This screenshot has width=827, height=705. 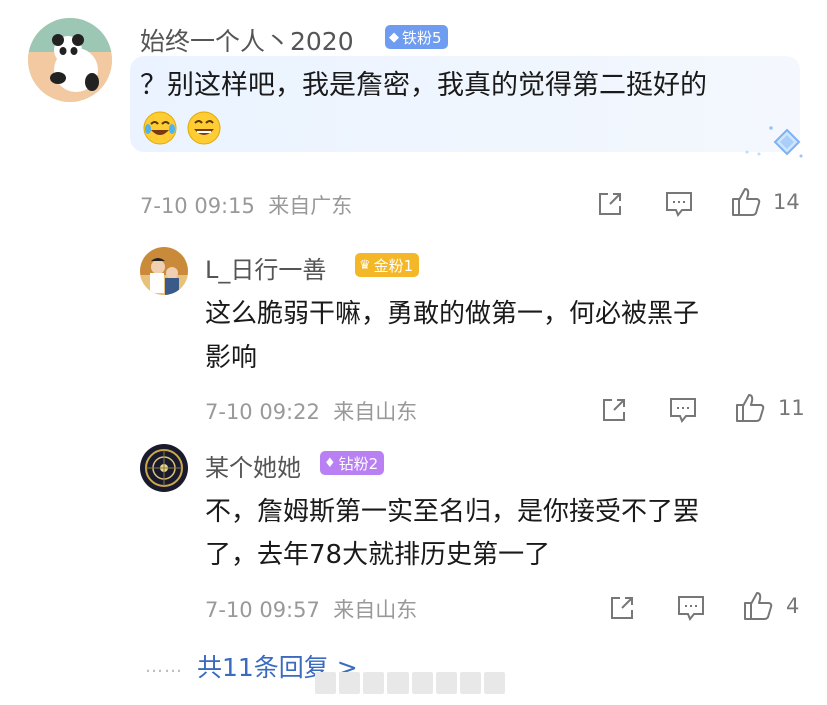 I want to click on avatar-main, so click(x=70, y=60).